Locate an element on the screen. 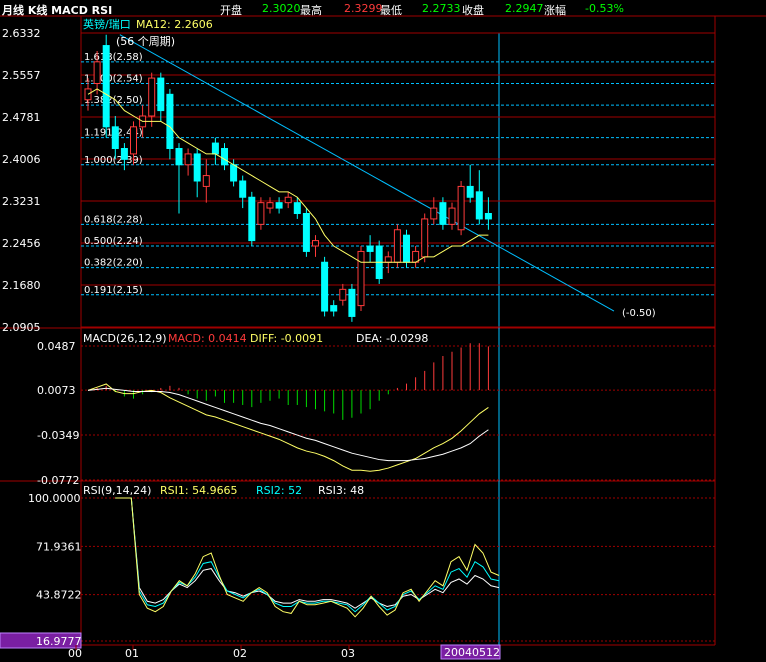 This screenshot has height=662, width=766. price-legend-symbol: 英镑/瑞口 is located at coordinates (107, 24).